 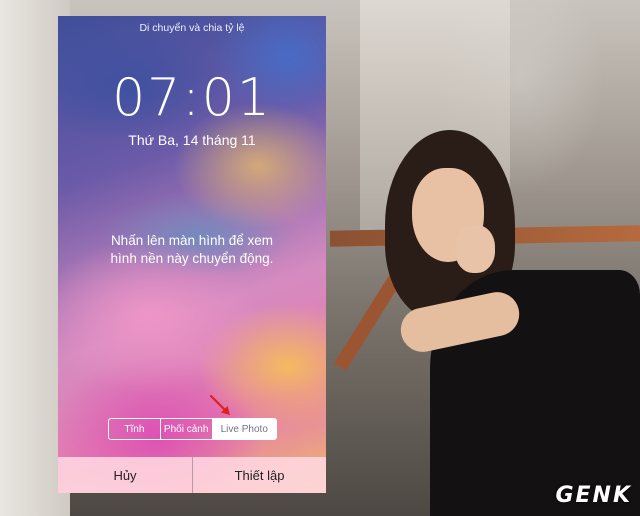 What do you see at coordinates (192, 258) in the screenshot?
I see `hint-line-2: hình nền này chuyển động.` at bounding box center [192, 258].